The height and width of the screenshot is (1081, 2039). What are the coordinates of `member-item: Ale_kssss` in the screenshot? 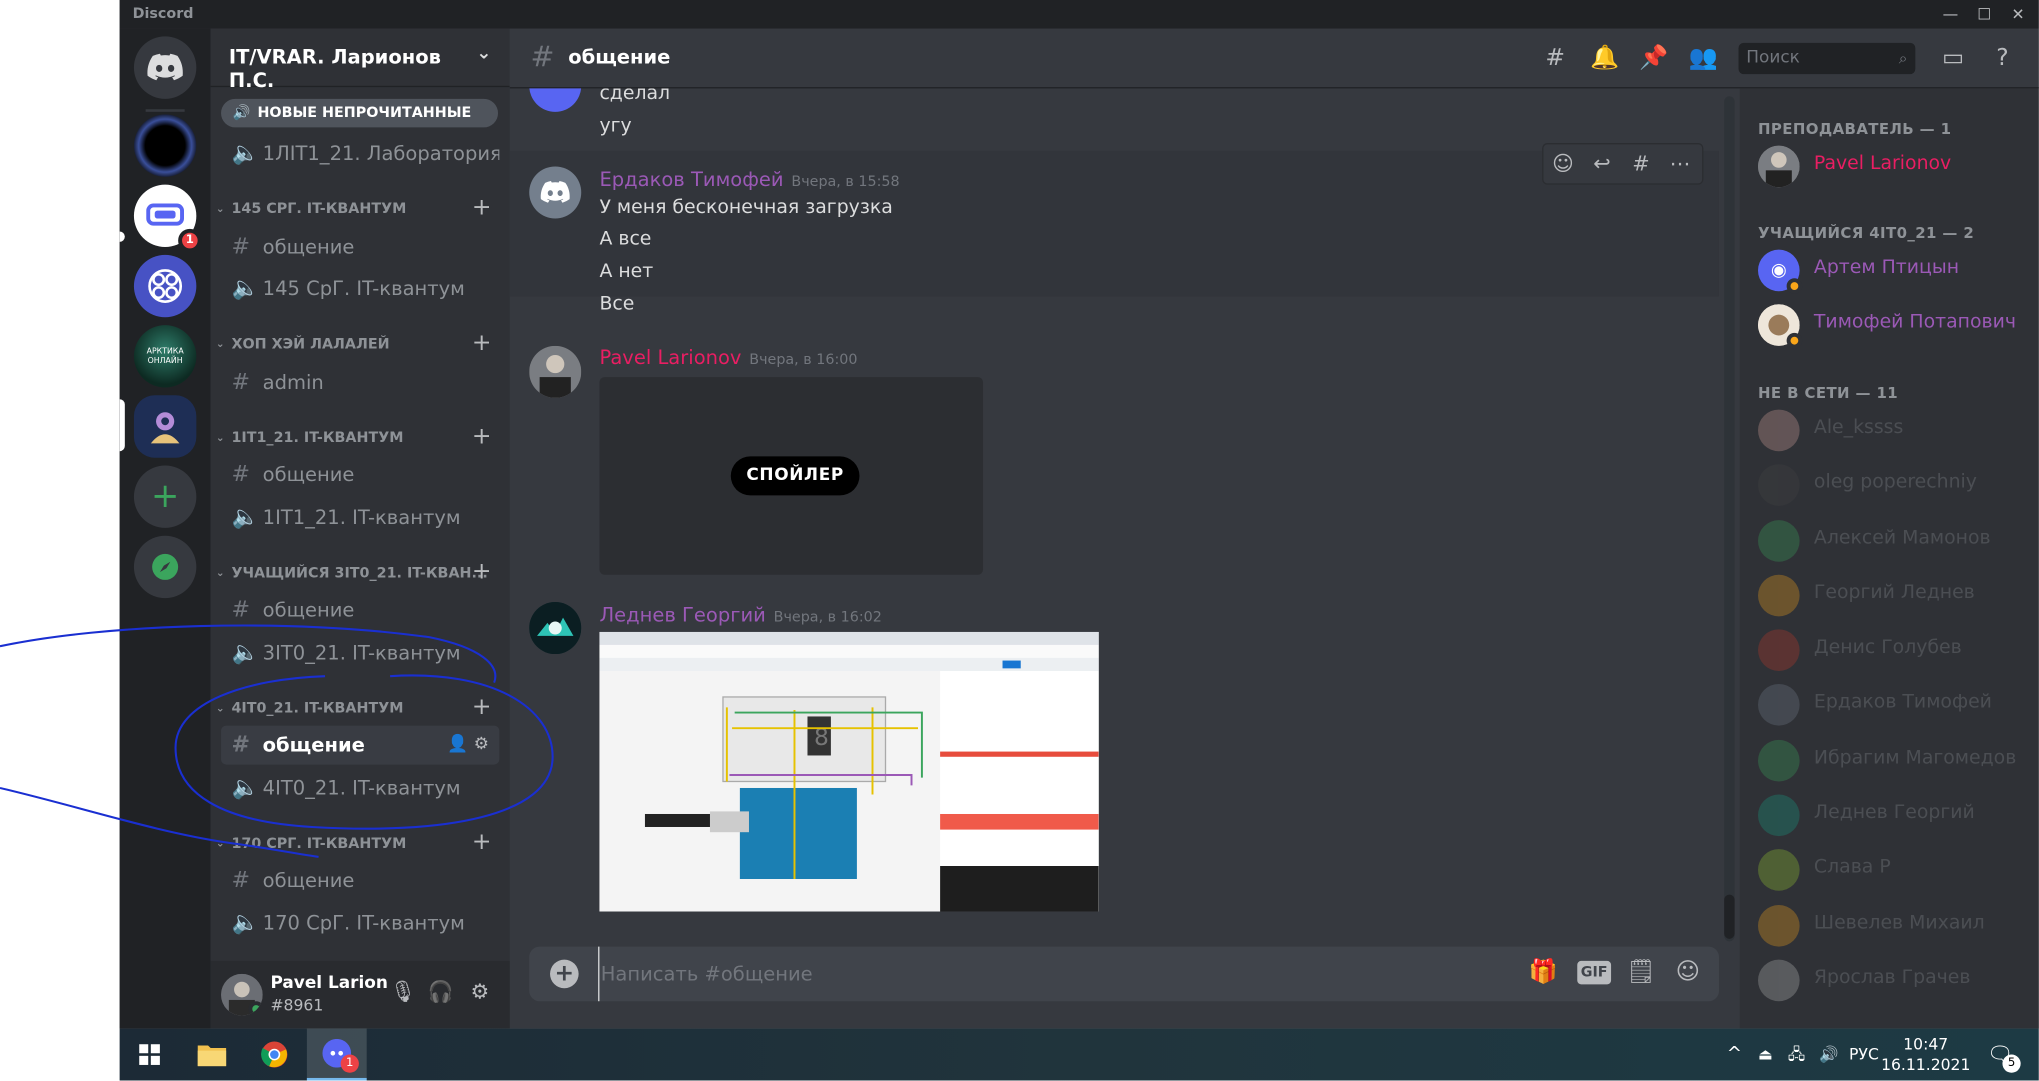 It's located at (1889, 430).